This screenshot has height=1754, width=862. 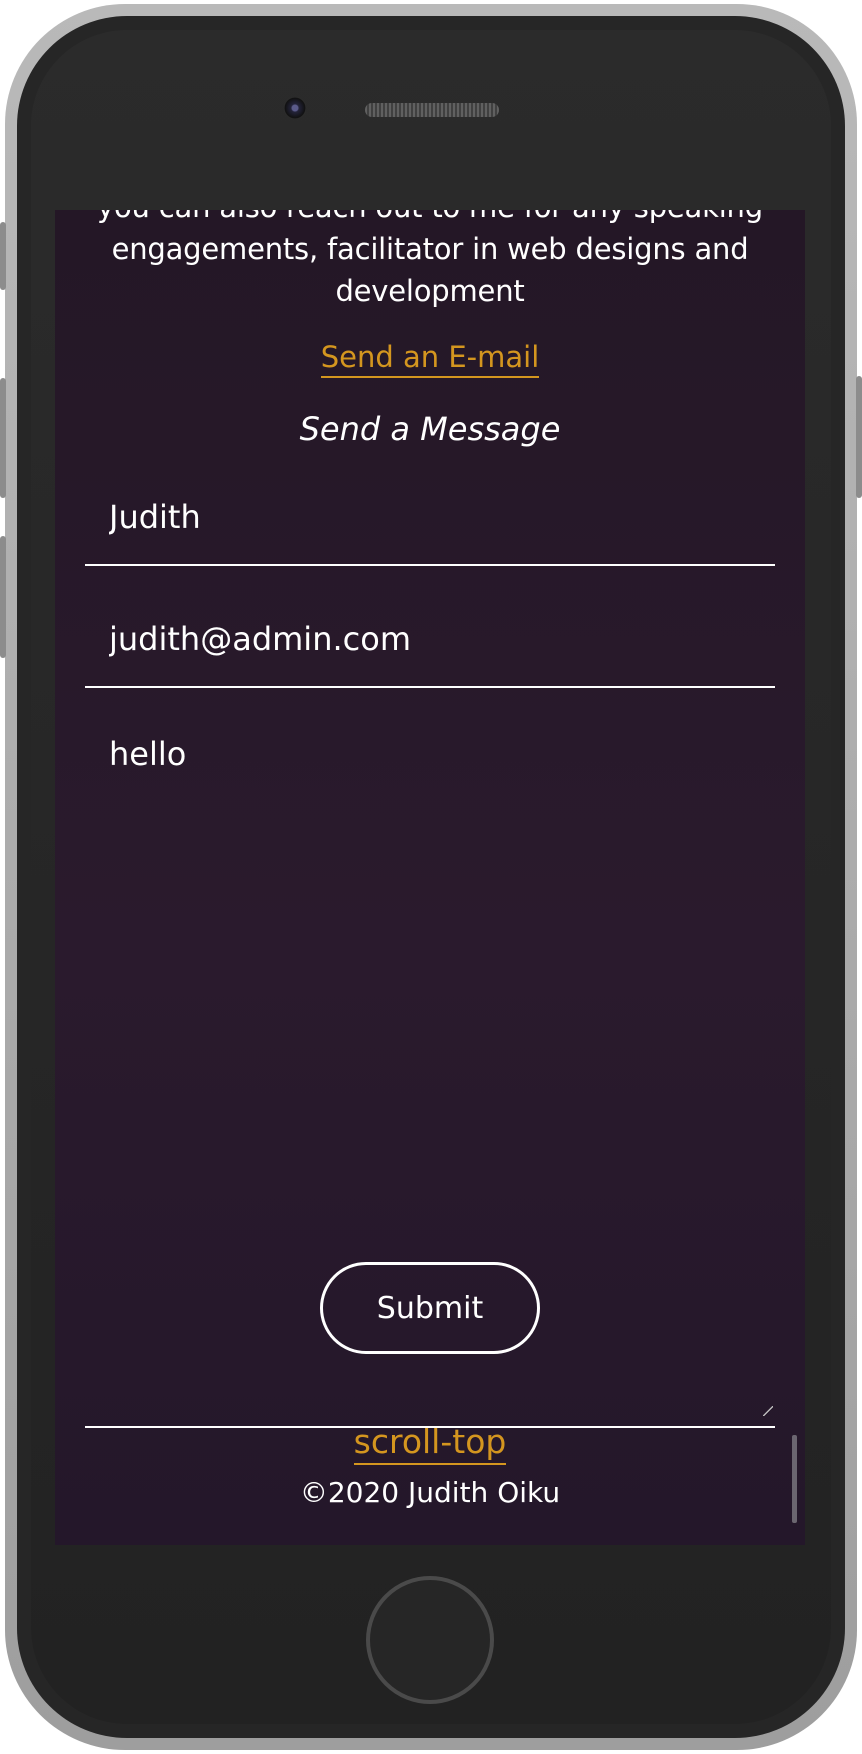 I want to click on email-field, so click(x=430, y=640).